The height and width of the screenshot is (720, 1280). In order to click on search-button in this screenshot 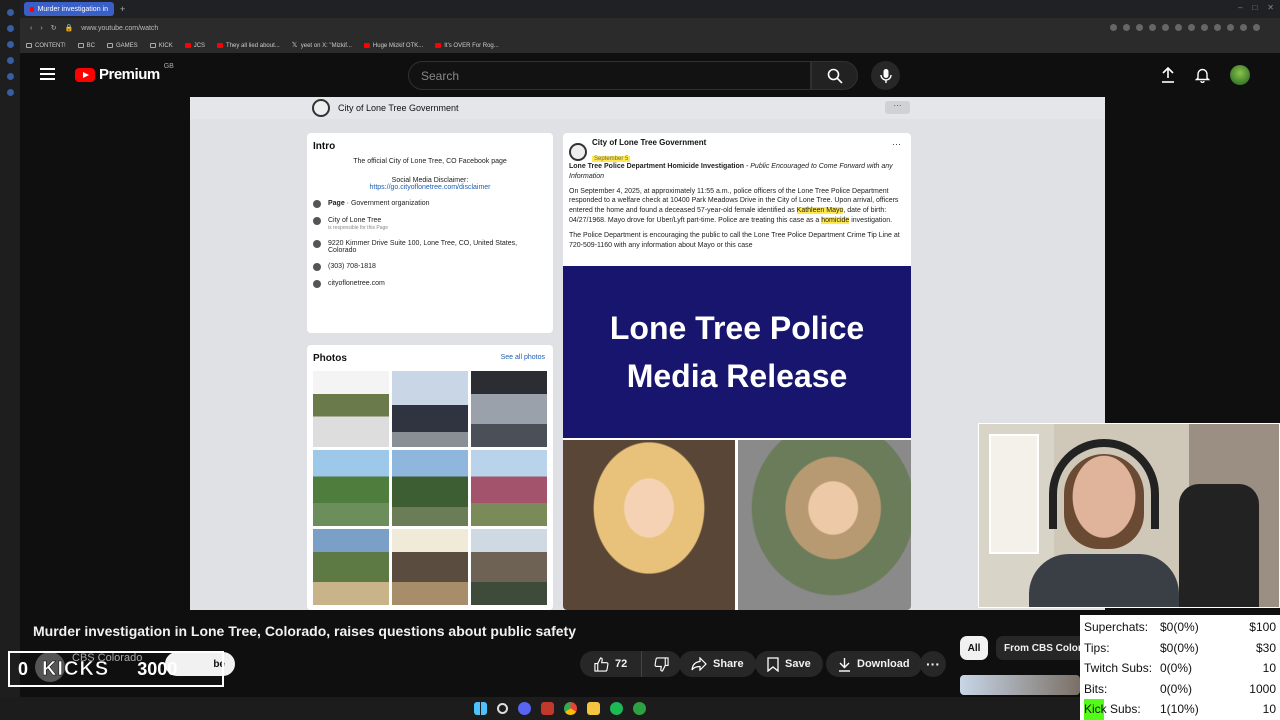, I will do `click(834, 75)`.